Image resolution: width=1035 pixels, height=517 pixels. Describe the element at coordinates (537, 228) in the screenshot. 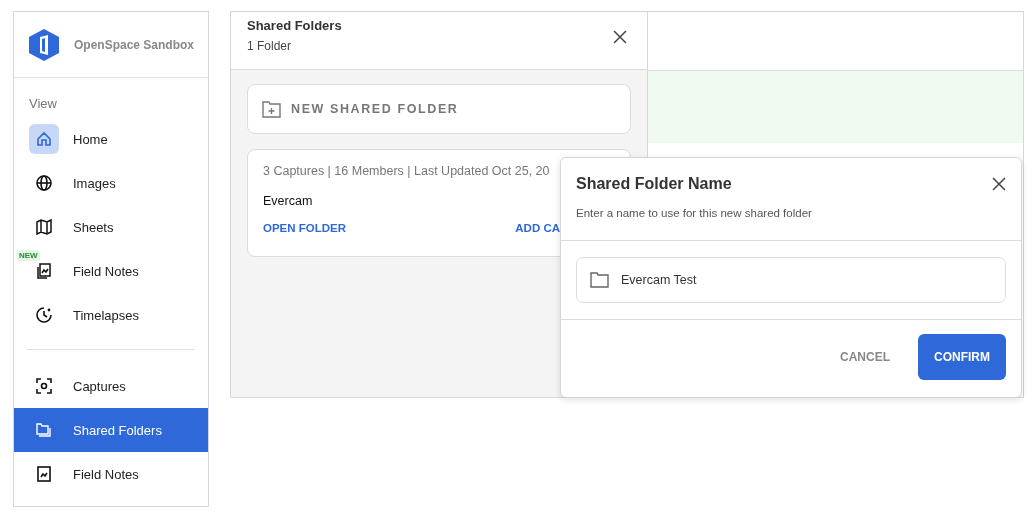

I see `add-link: ADD CA` at that location.